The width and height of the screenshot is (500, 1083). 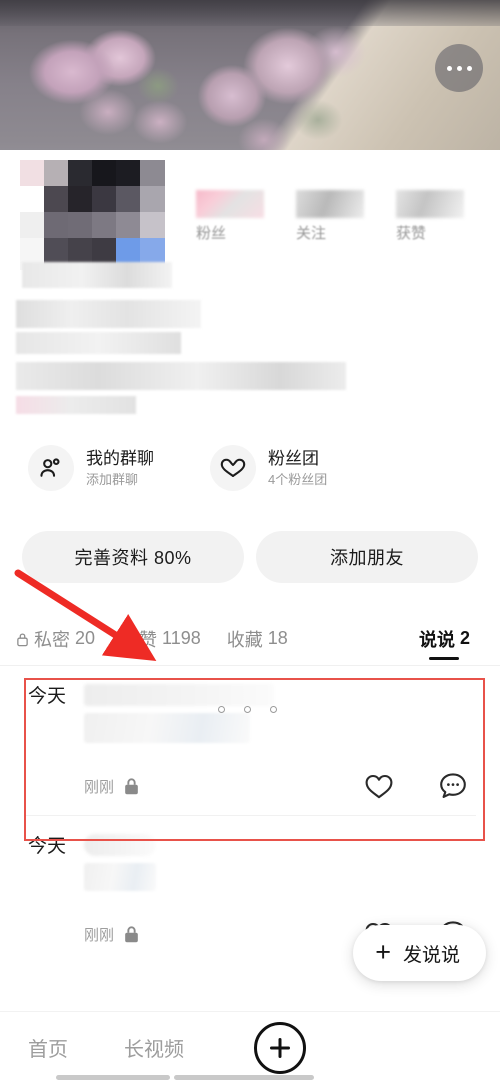 I want to click on people-group-icon, so click(x=51, y=468).